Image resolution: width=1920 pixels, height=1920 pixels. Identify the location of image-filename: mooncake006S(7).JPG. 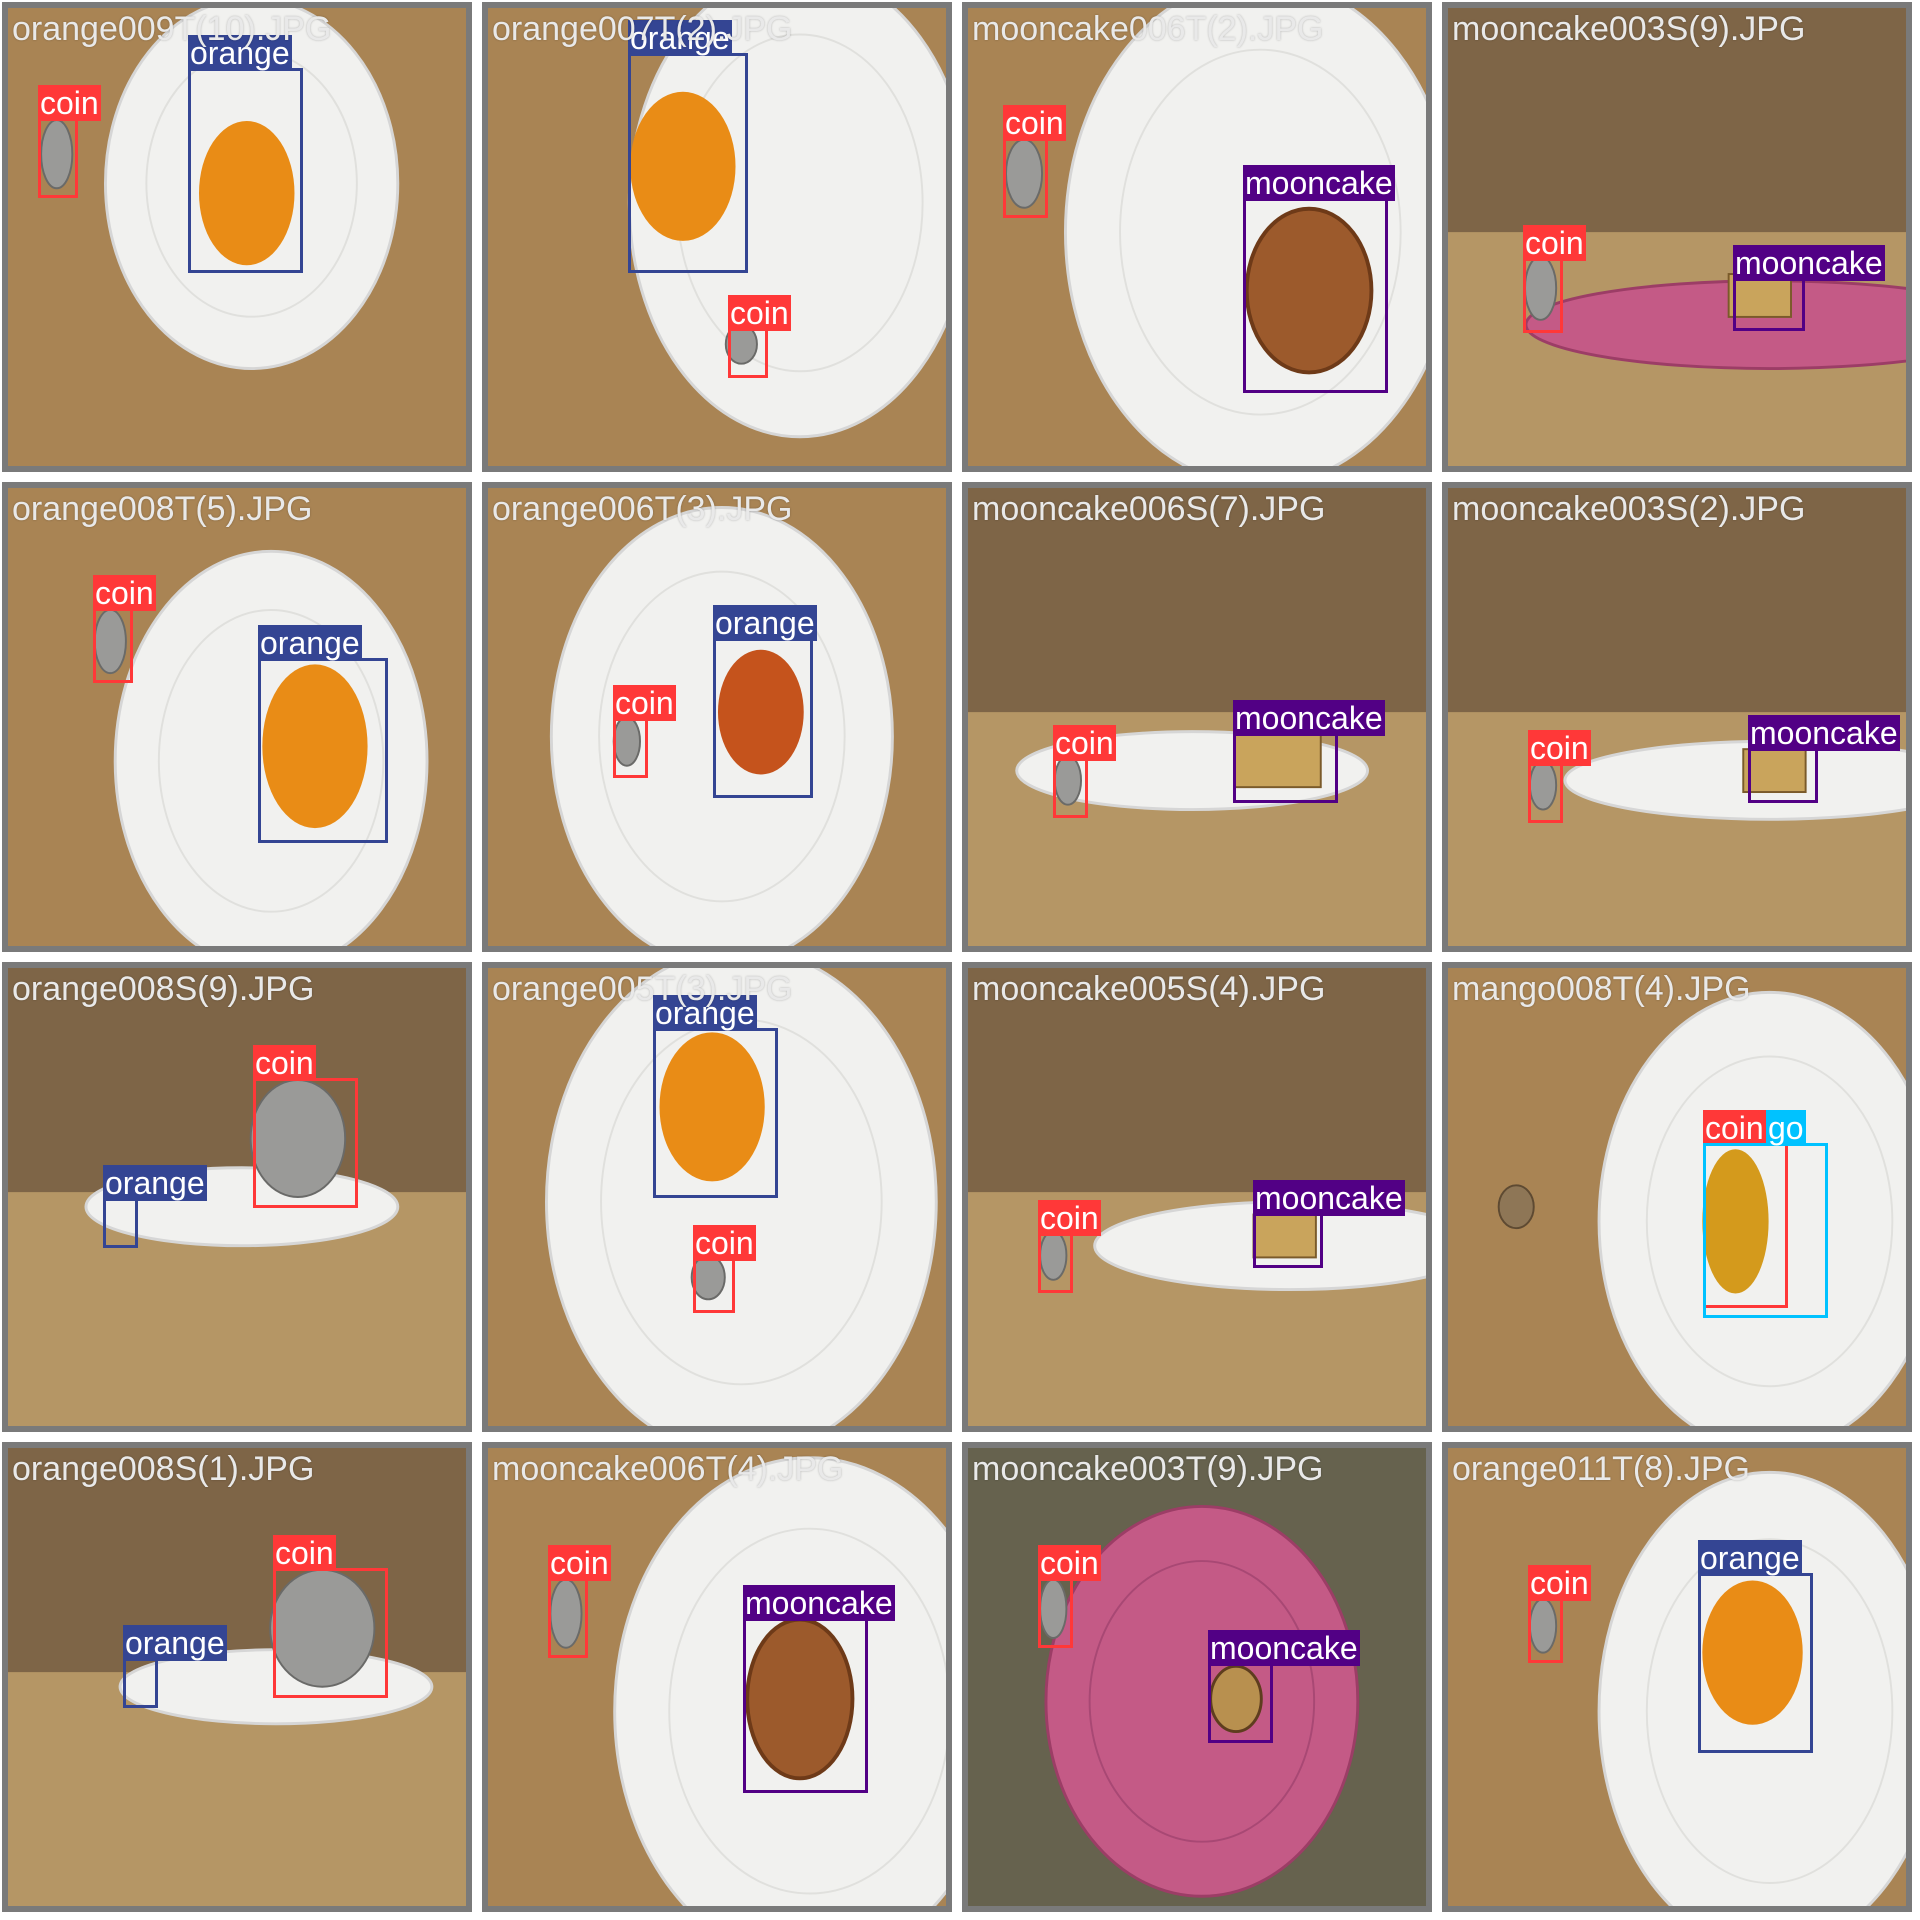
(1149, 509).